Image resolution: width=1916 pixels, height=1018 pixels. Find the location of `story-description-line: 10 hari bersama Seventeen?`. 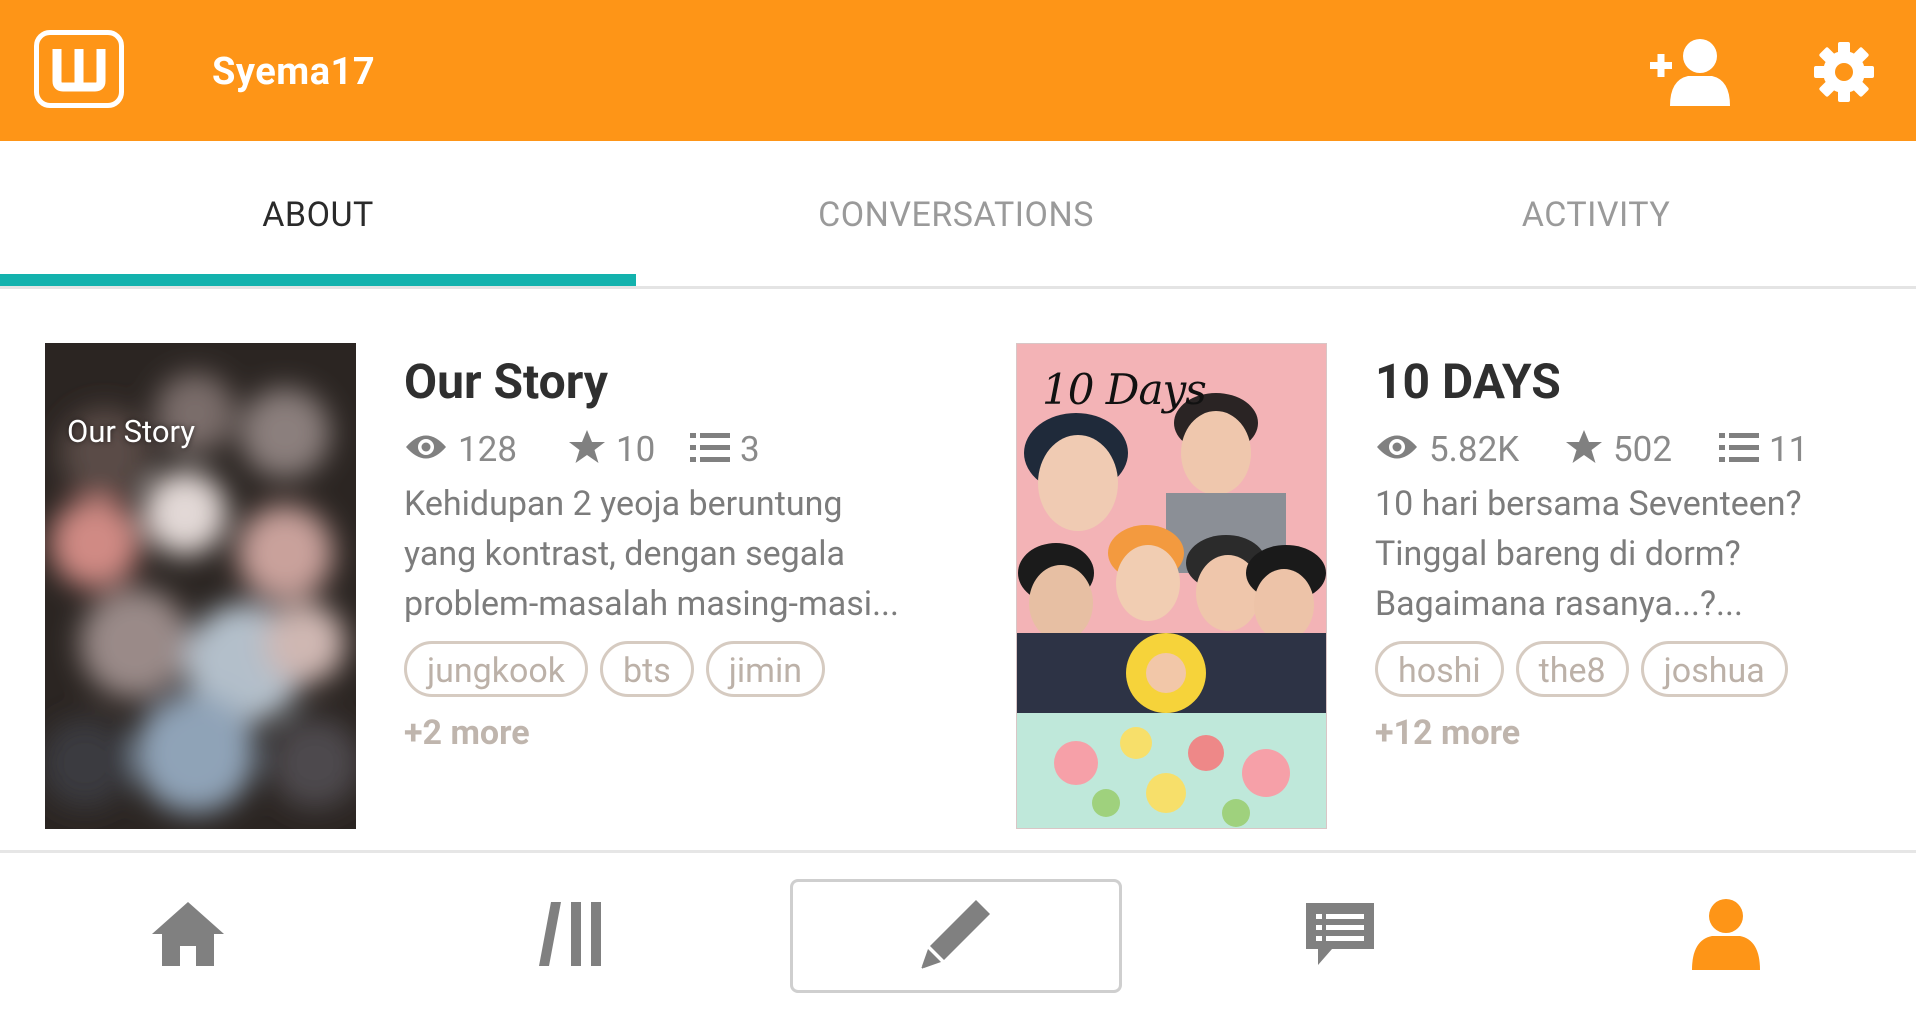

story-description-line: 10 hari bersama Seventeen? is located at coordinates (1588, 504).